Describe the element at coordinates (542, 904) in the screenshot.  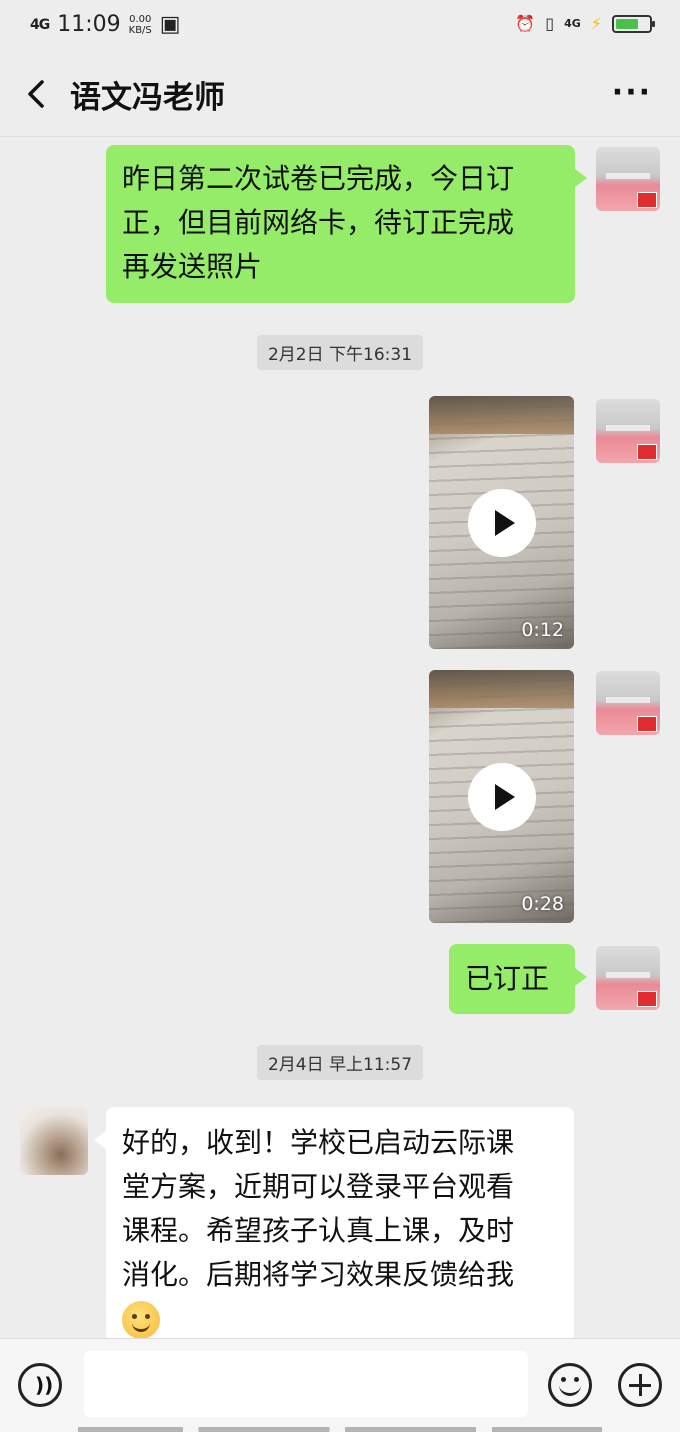
I see `video-duration: 0:28` at that location.